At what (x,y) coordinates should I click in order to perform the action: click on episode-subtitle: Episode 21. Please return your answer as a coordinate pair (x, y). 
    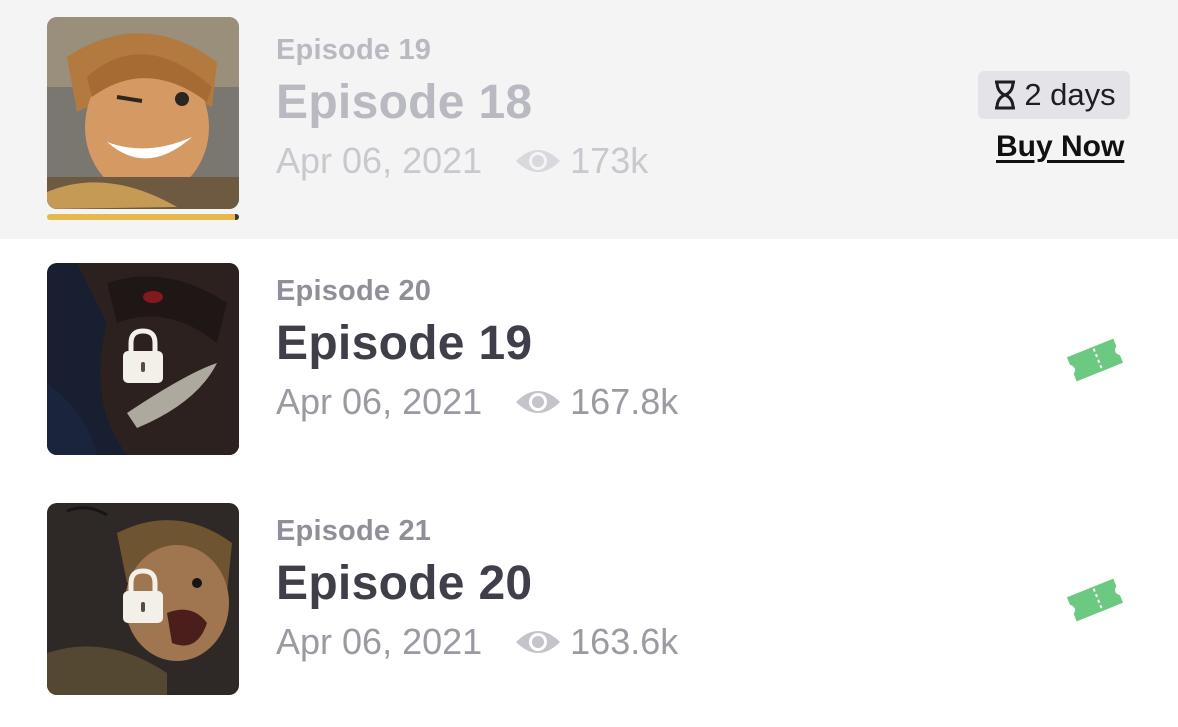
    Looking at the image, I should click on (354, 531).